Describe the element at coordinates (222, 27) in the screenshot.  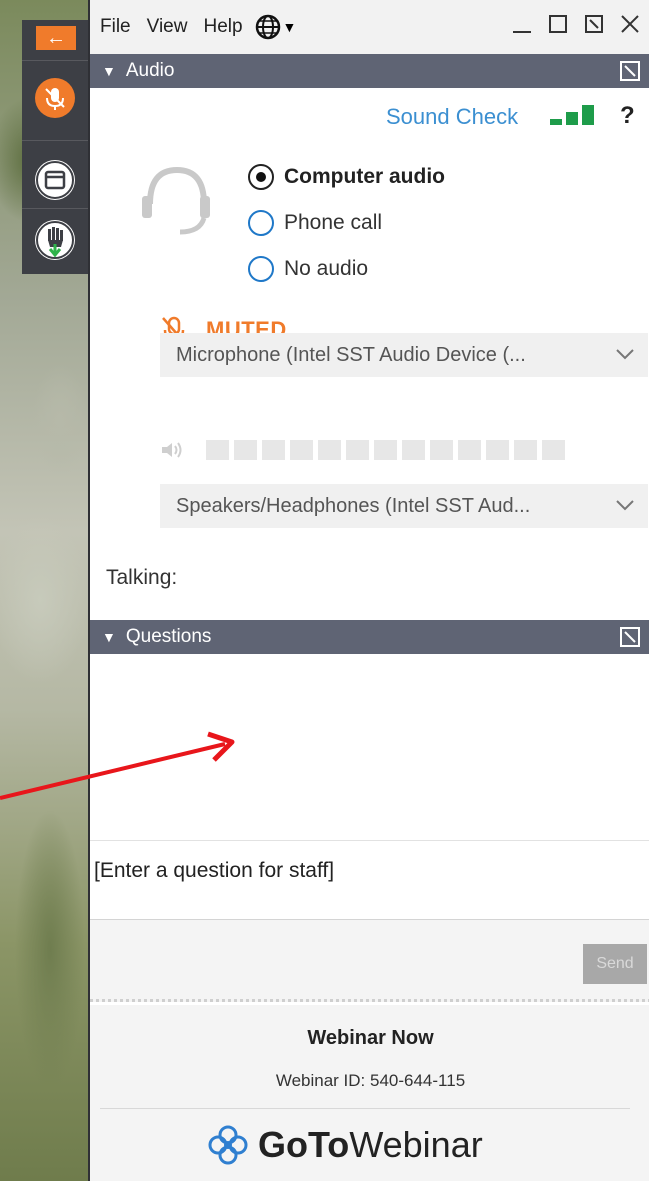
I see `menu-help: Help` at that location.